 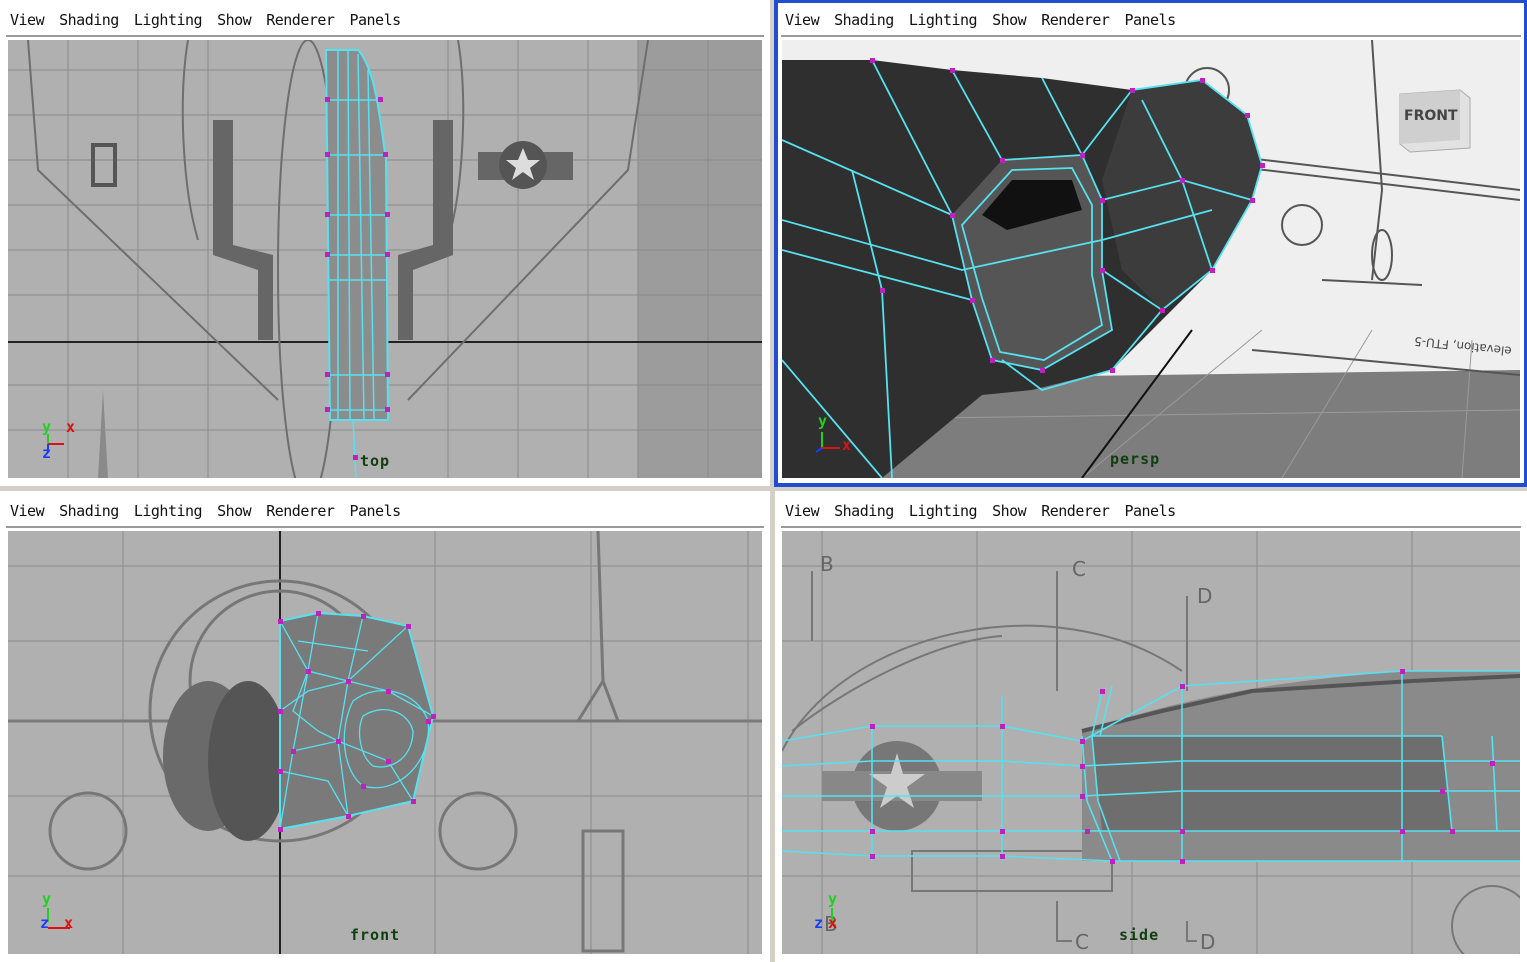 What do you see at coordinates (827, 564) in the screenshot?
I see `section-mark-b: B` at bounding box center [827, 564].